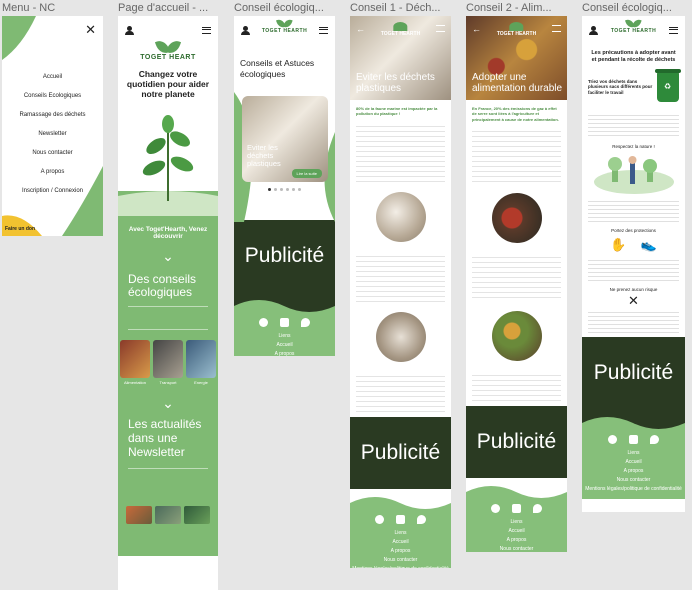  Describe the element at coordinates (52, 153) in the screenshot. I see `menu-item-contact: Nous contacter` at that location.